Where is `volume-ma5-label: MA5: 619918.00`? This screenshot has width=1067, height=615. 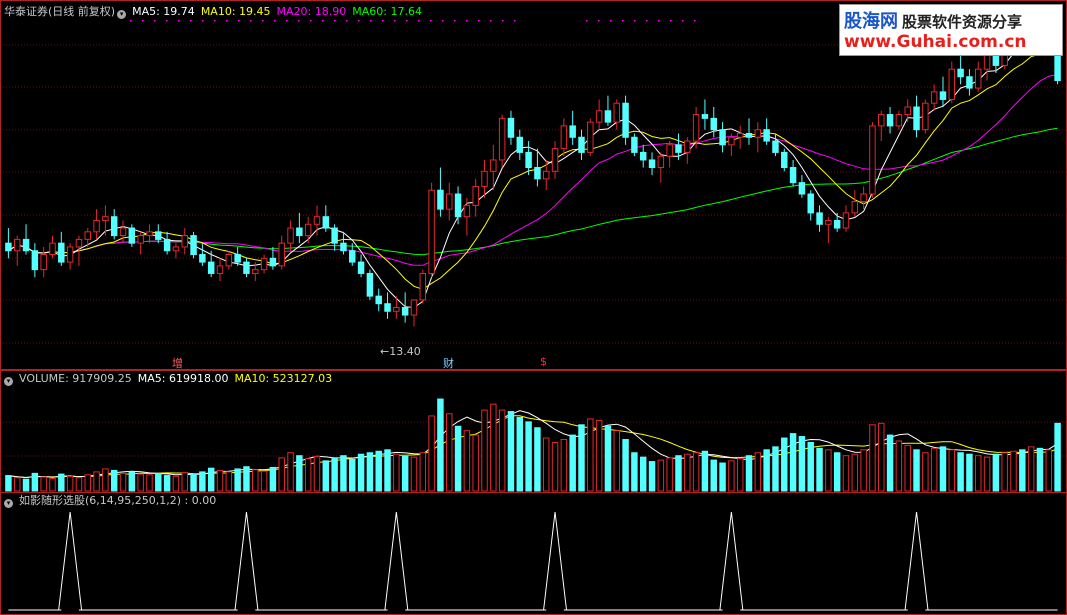 volume-ma5-label: MA5: 619918.00 is located at coordinates (183, 378).